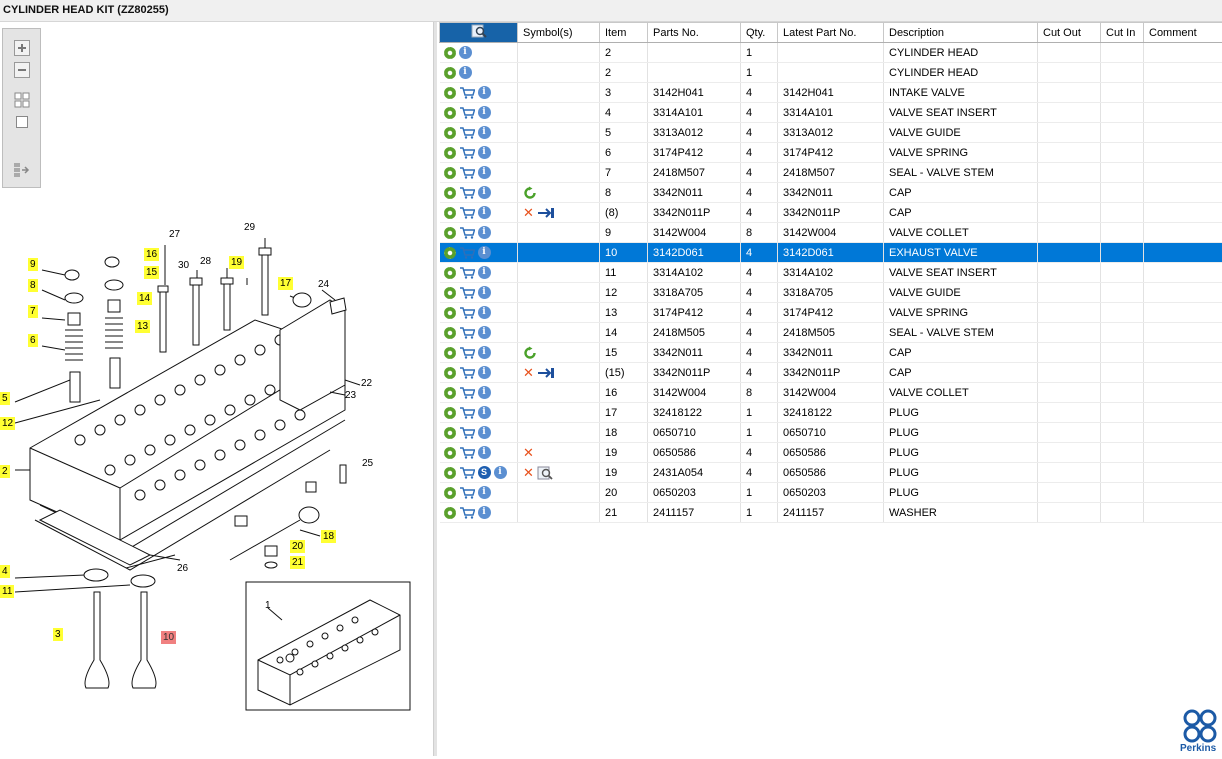 This screenshot has width=1222, height=759. I want to click on table-row: i21241115712411157WASHER, so click(831, 513).